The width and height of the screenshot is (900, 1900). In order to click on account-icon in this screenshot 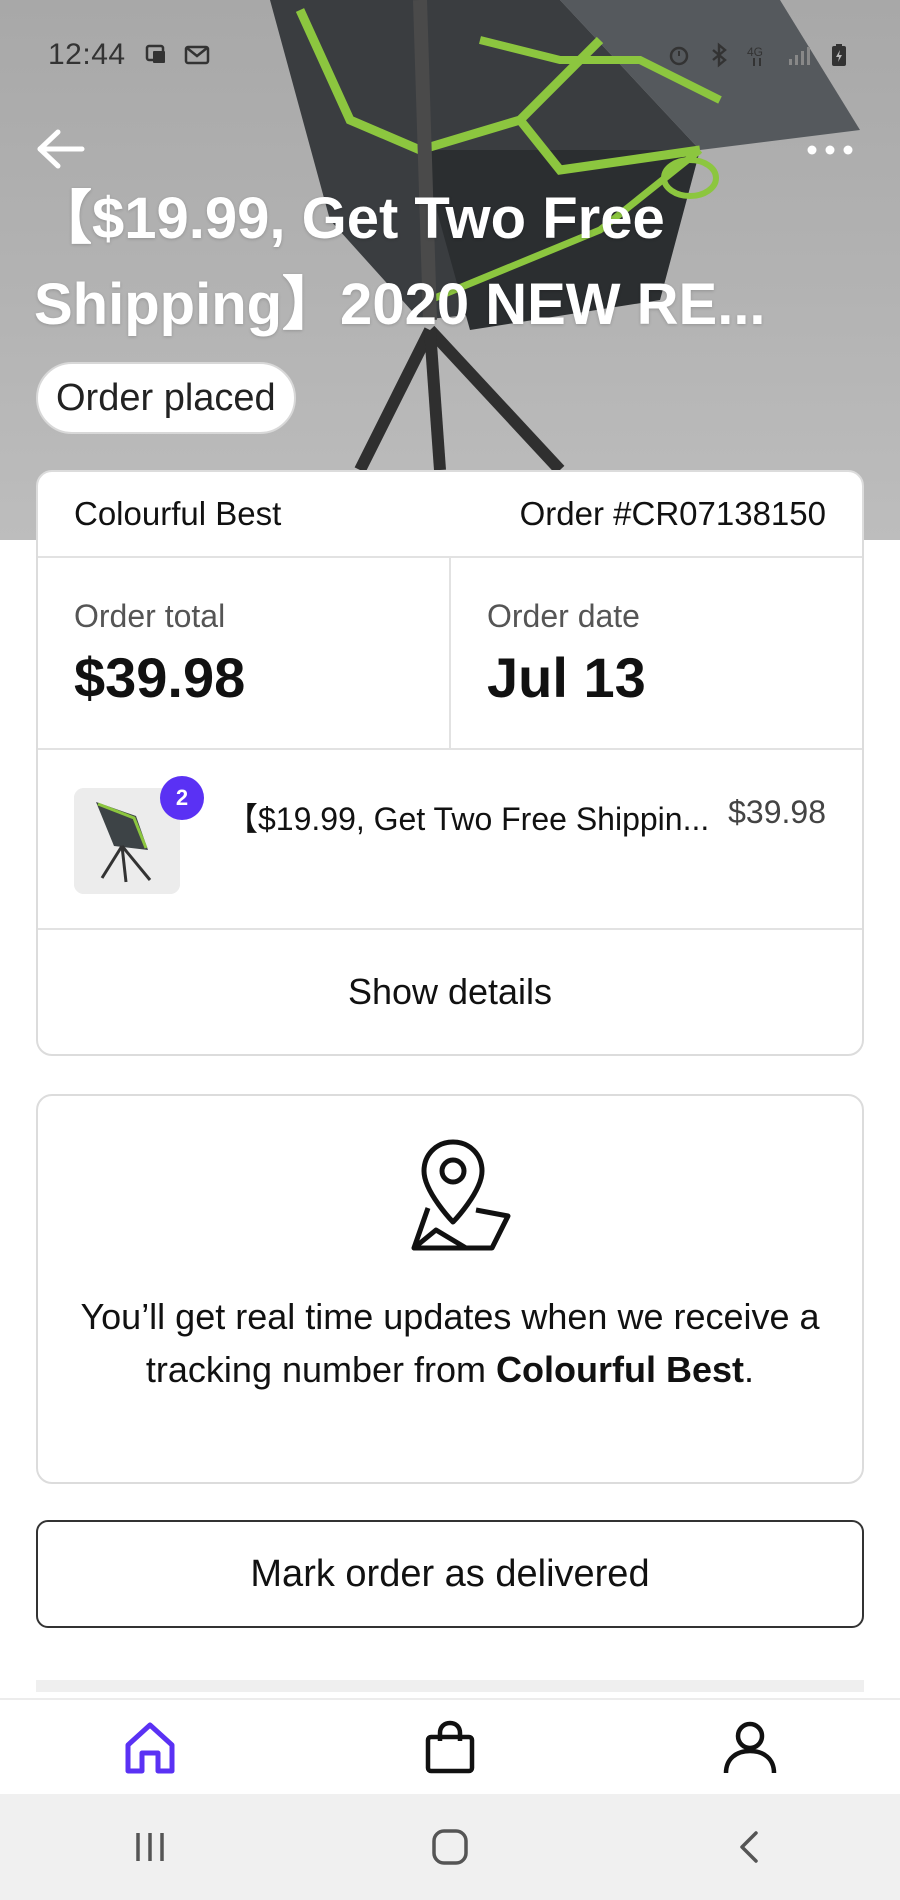, I will do `click(750, 1747)`.